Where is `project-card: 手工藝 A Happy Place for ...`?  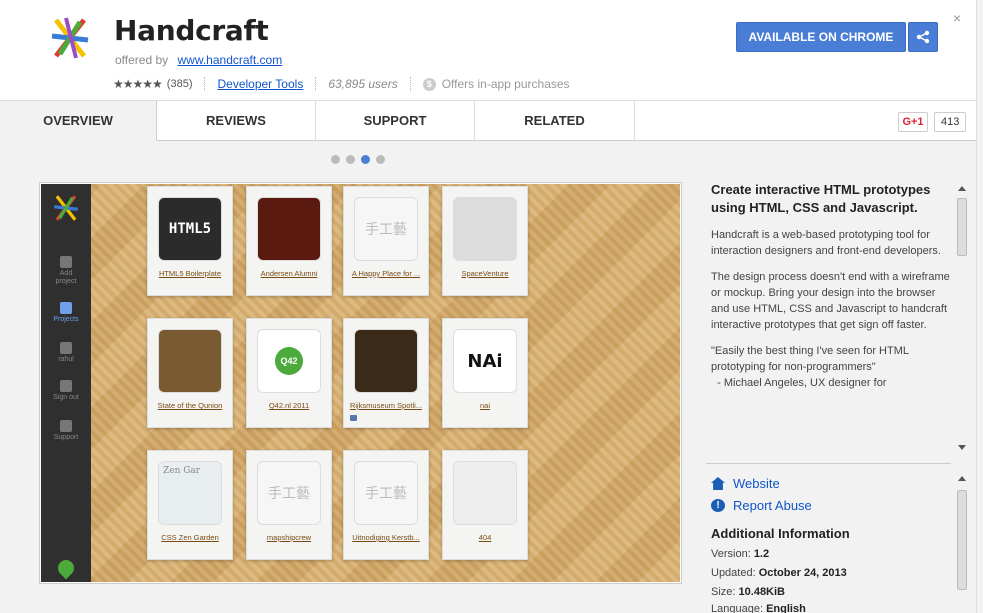 project-card: 手工藝 A Happy Place for ... is located at coordinates (386, 241).